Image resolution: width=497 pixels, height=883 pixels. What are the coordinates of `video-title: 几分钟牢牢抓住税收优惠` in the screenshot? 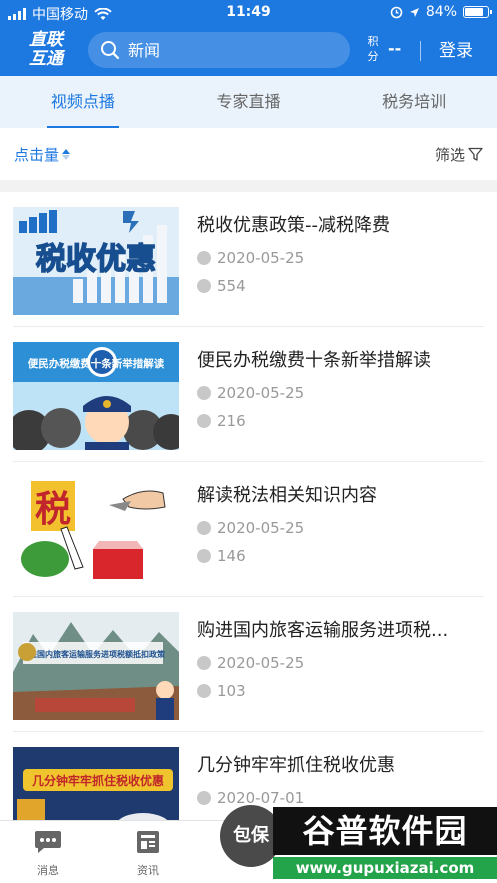 It's located at (342, 766).